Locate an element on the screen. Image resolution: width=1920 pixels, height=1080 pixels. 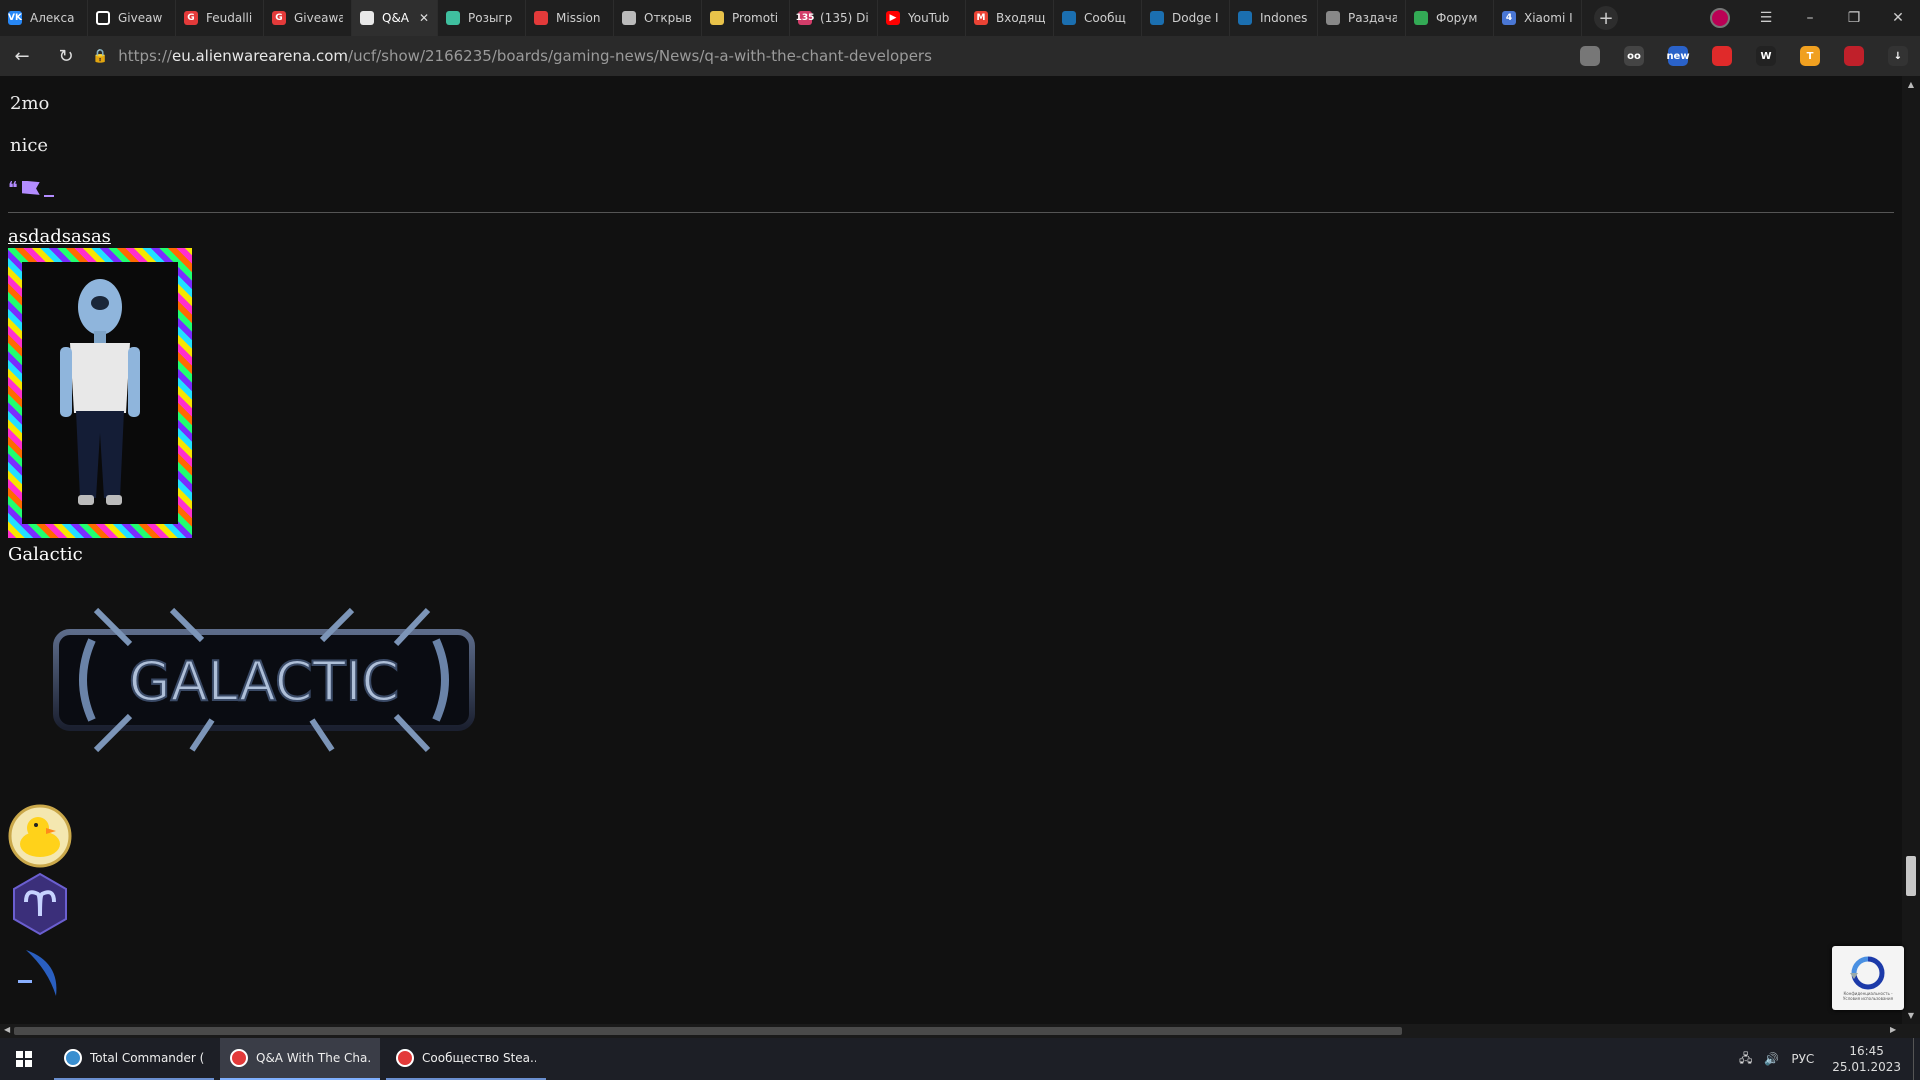
tab-title: Dodge I is located at coordinates (1195, 18).